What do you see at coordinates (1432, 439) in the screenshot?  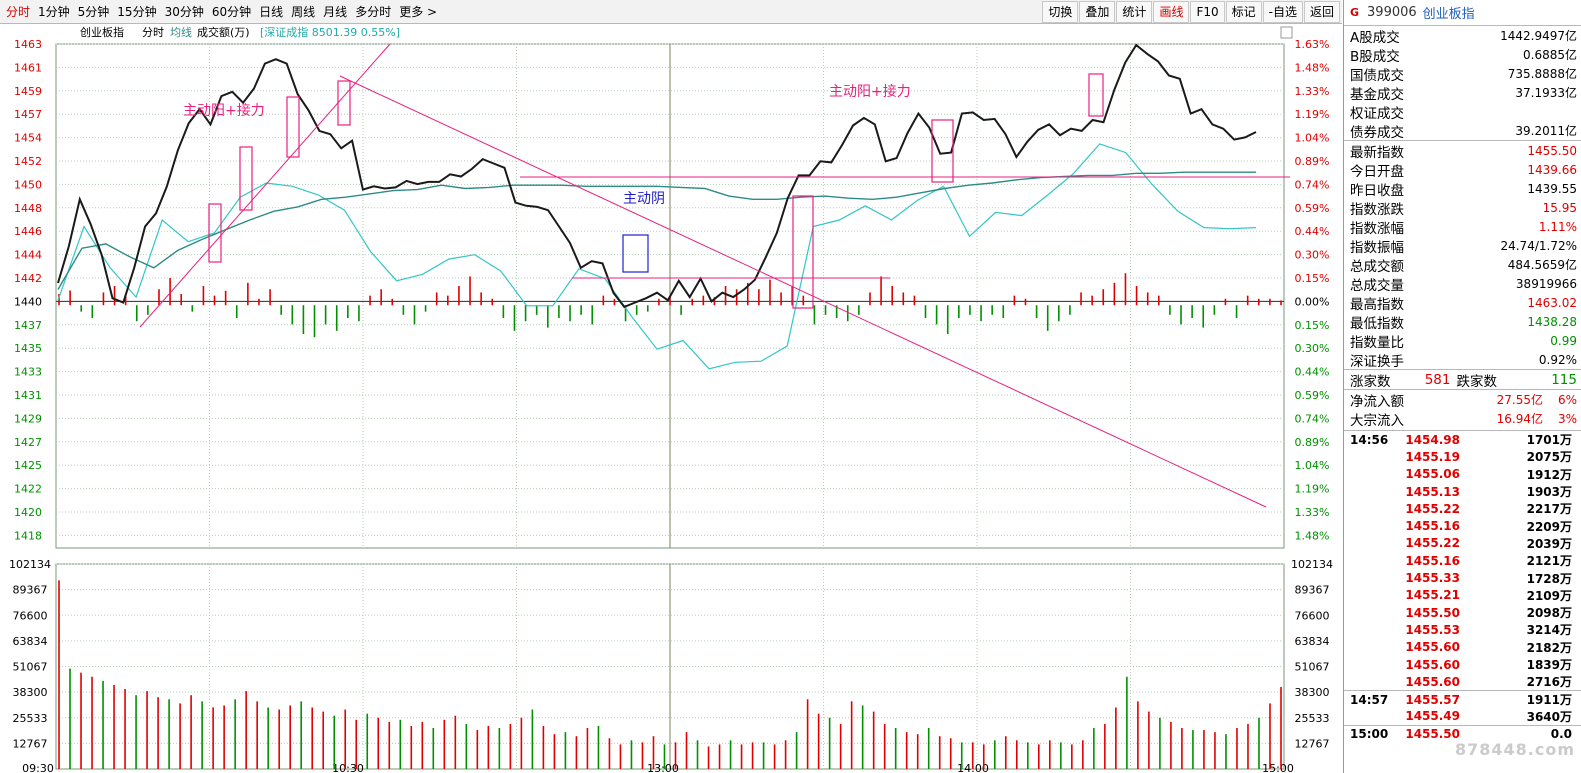 I see `tick-price: 1454.98` at bounding box center [1432, 439].